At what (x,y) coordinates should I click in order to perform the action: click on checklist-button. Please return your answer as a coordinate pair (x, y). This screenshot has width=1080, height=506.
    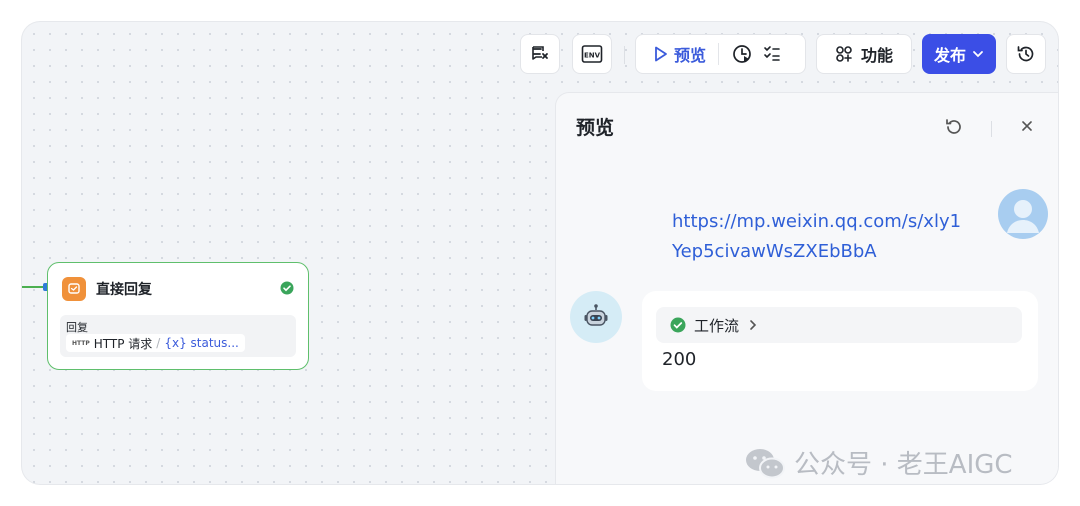
    Looking at the image, I should click on (772, 54).